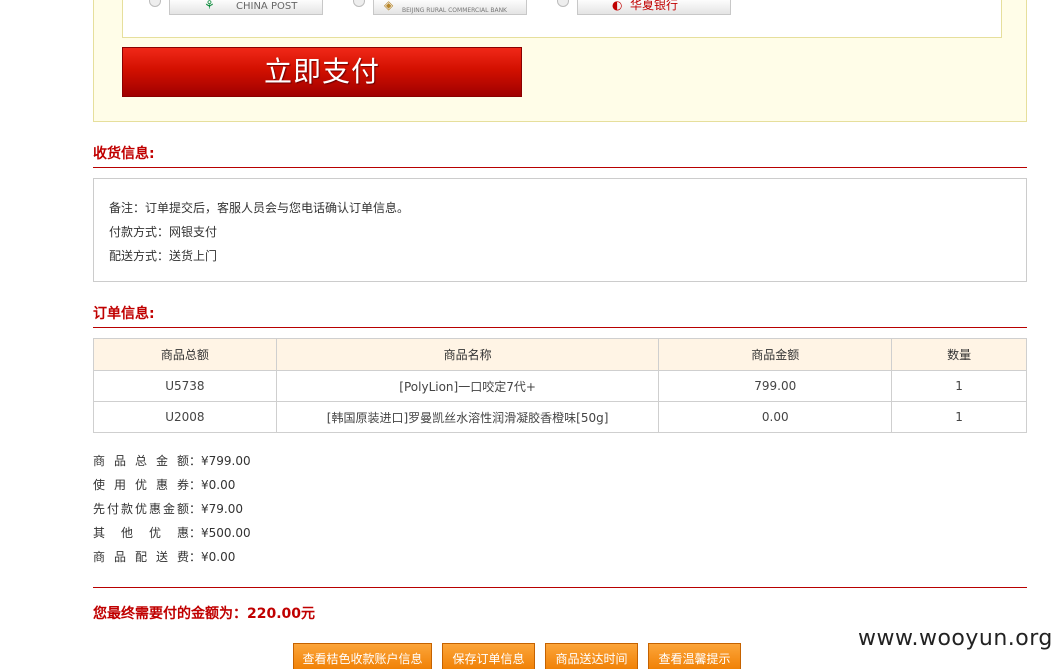 Image resolution: width=1064 pixels, height=669 pixels. I want to click on bank-name: CHINA POST, so click(267, 6).